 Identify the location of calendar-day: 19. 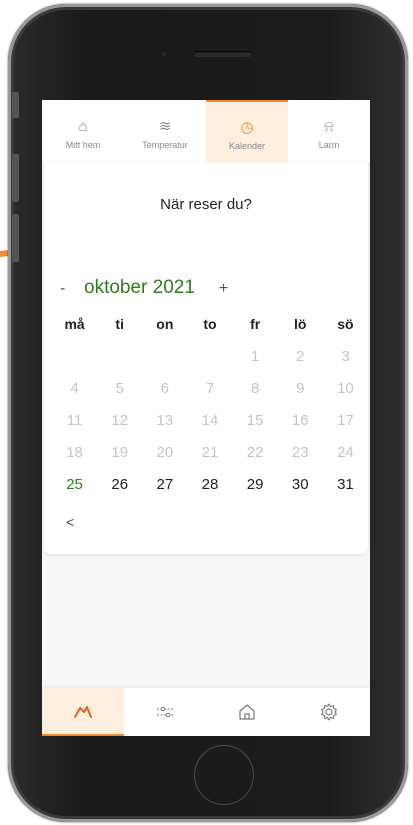
(120, 452).